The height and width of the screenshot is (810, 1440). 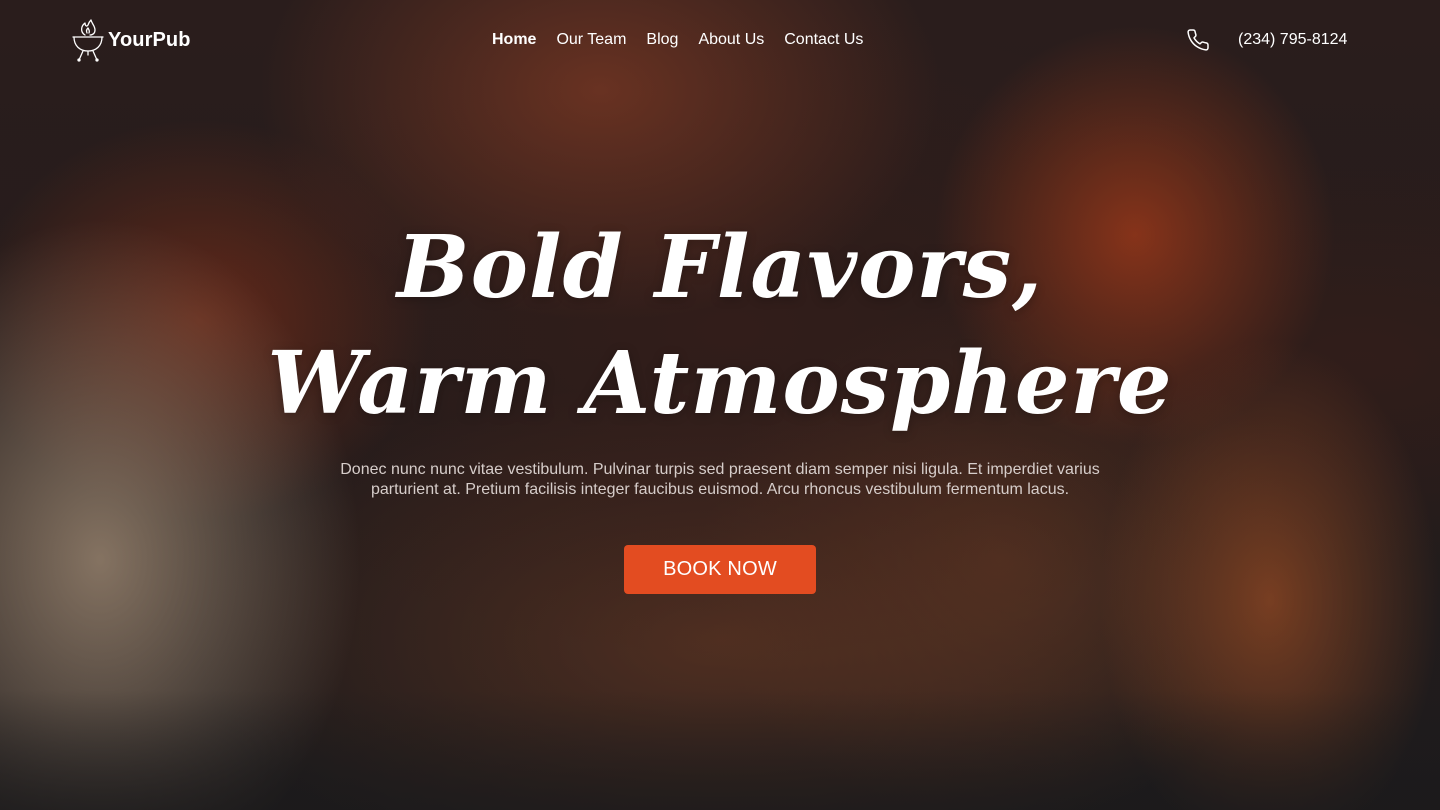 I want to click on book-now-button: BOOK NOW, so click(x=720, y=569).